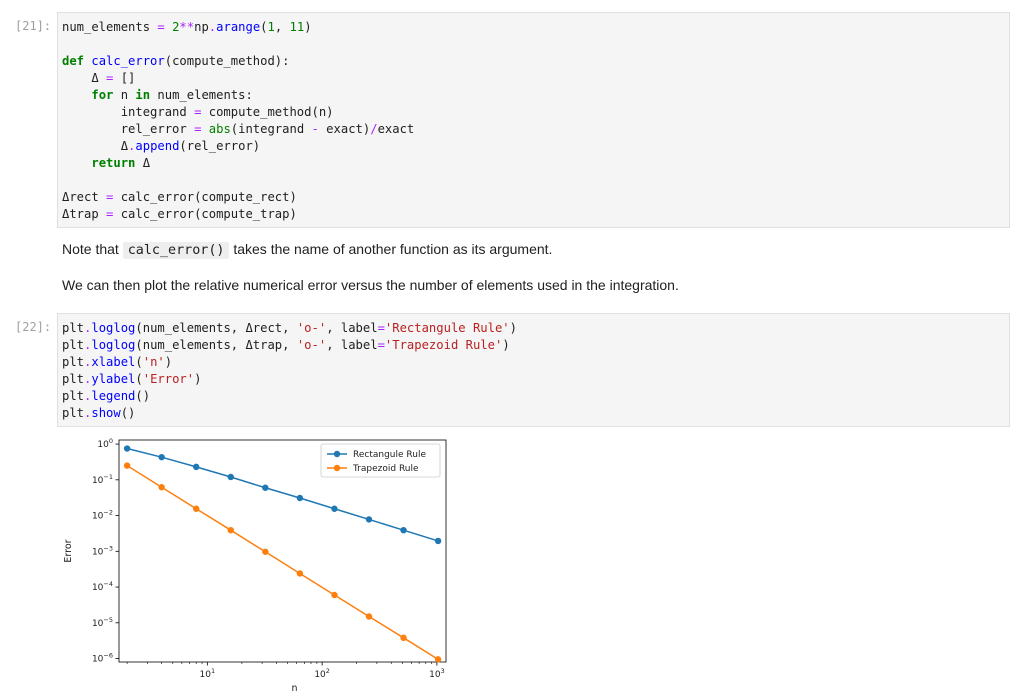 Image resolution: width=1022 pixels, height=698 pixels. Describe the element at coordinates (535, 214) in the screenshot. I see `code-line: Δtrap = calc_error(compute_trap)` at that location.